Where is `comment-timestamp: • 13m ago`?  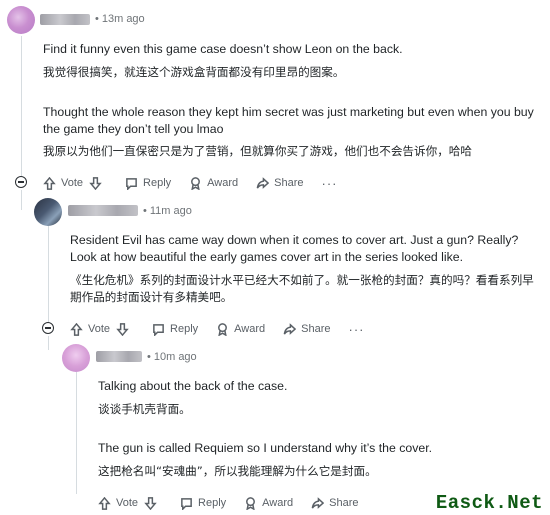
comment-timestamp: • 13m ago is located at coordinates (120, 19).